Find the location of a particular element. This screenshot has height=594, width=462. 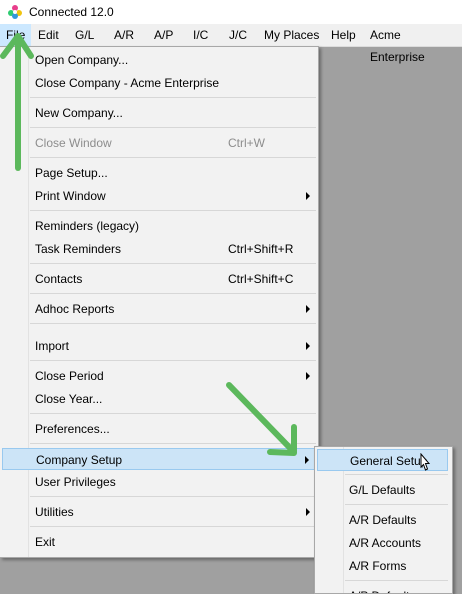

menu-item-label: A/R Defaults is located at coordinates (383, 520).